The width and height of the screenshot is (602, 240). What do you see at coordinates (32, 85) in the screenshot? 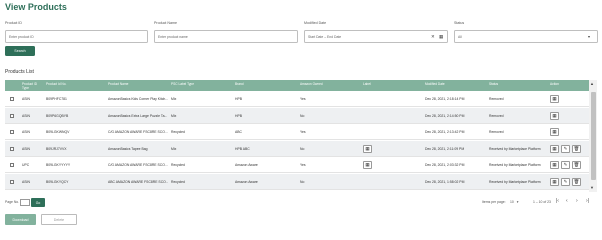
I see `col-product-id-type: Product ID Type` at bounding box center [32, 85].